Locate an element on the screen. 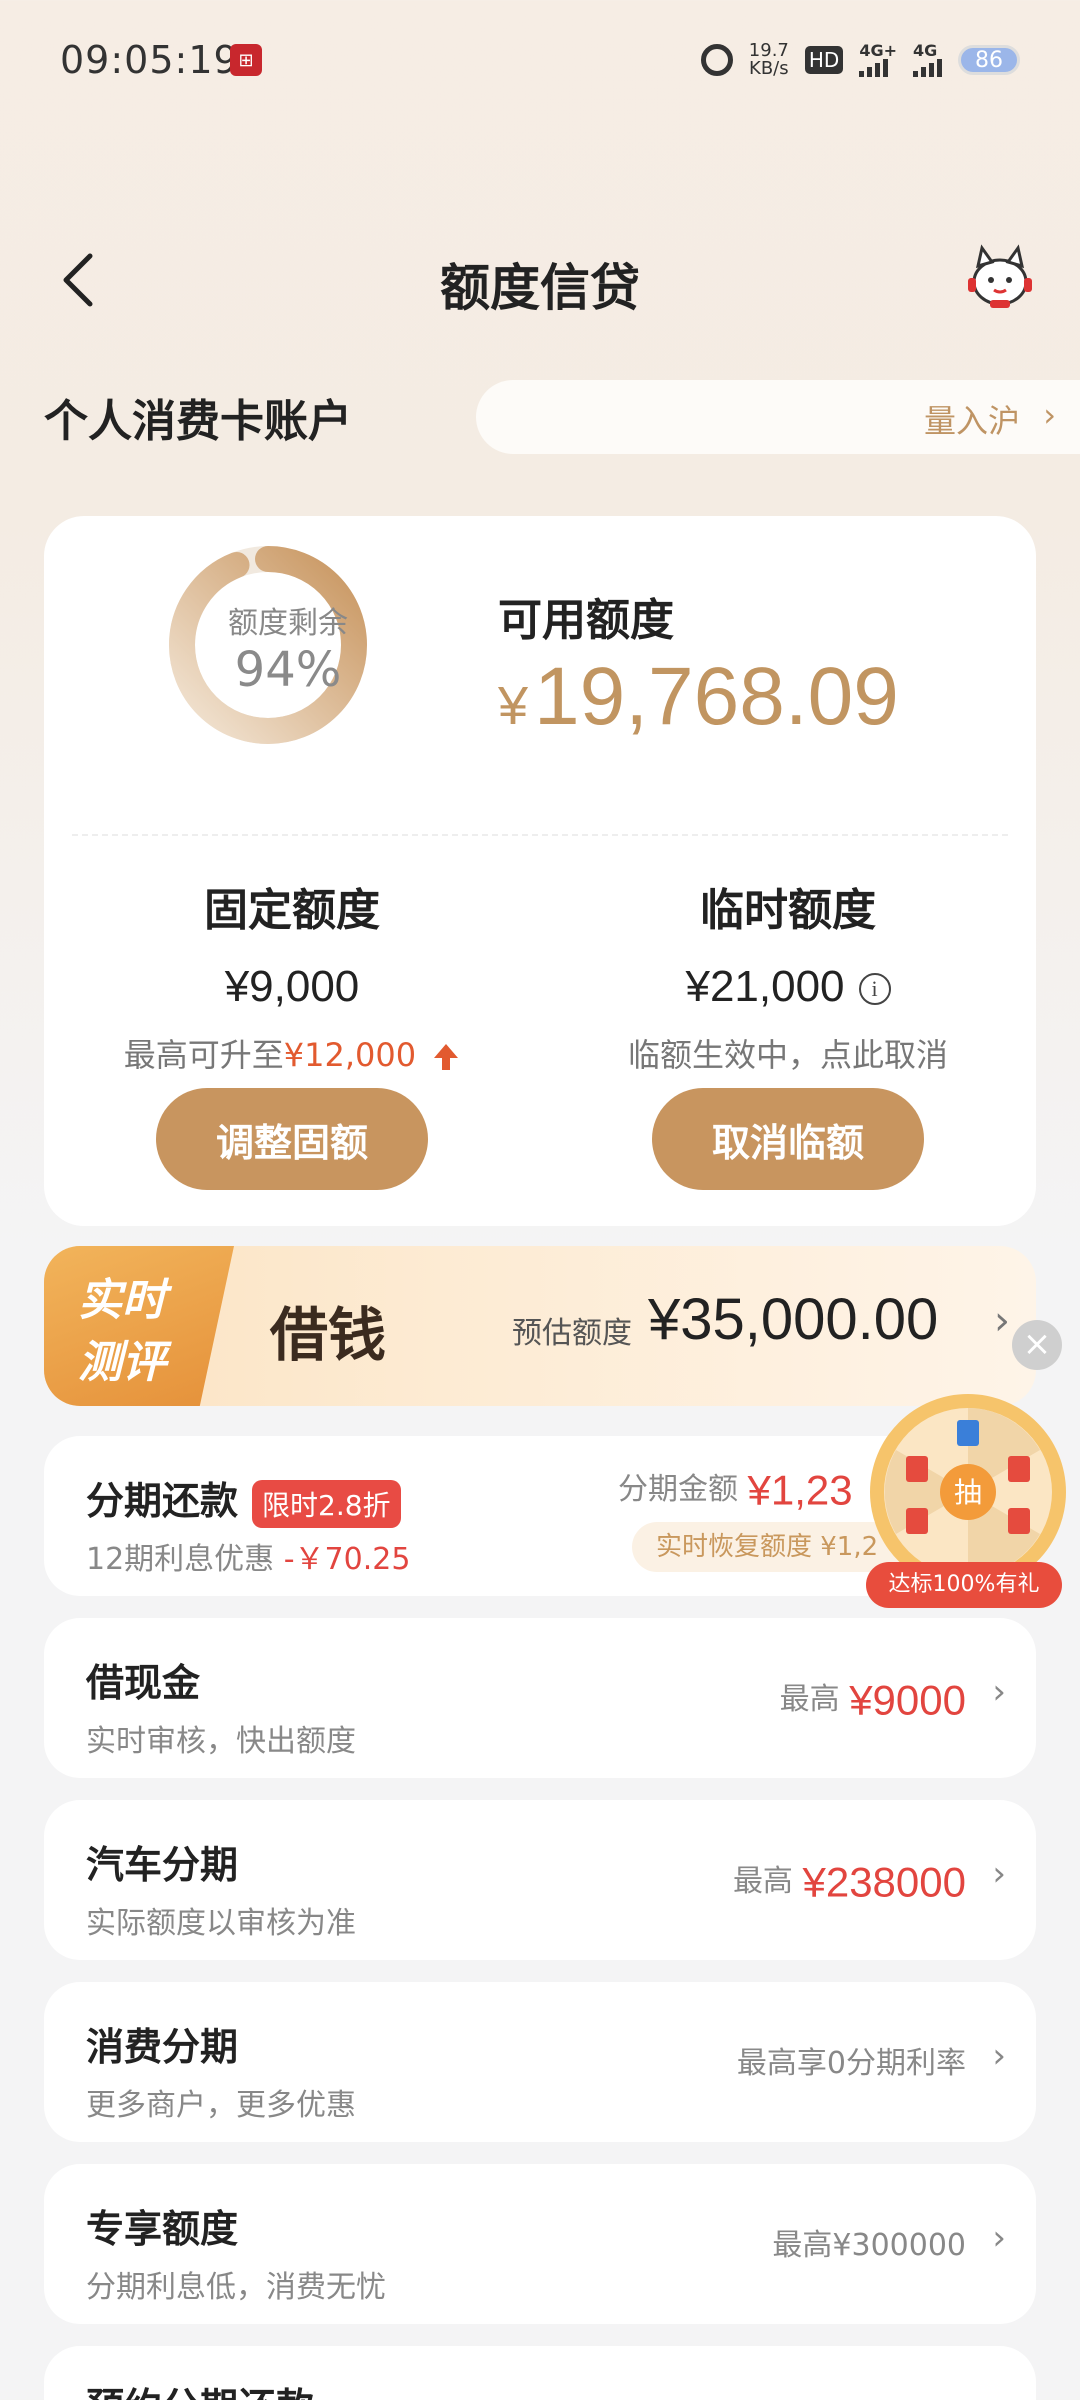 The image size is (1080, 2400). bank-app-notification-icon: ⊞ is located at coordinates (246, 60).